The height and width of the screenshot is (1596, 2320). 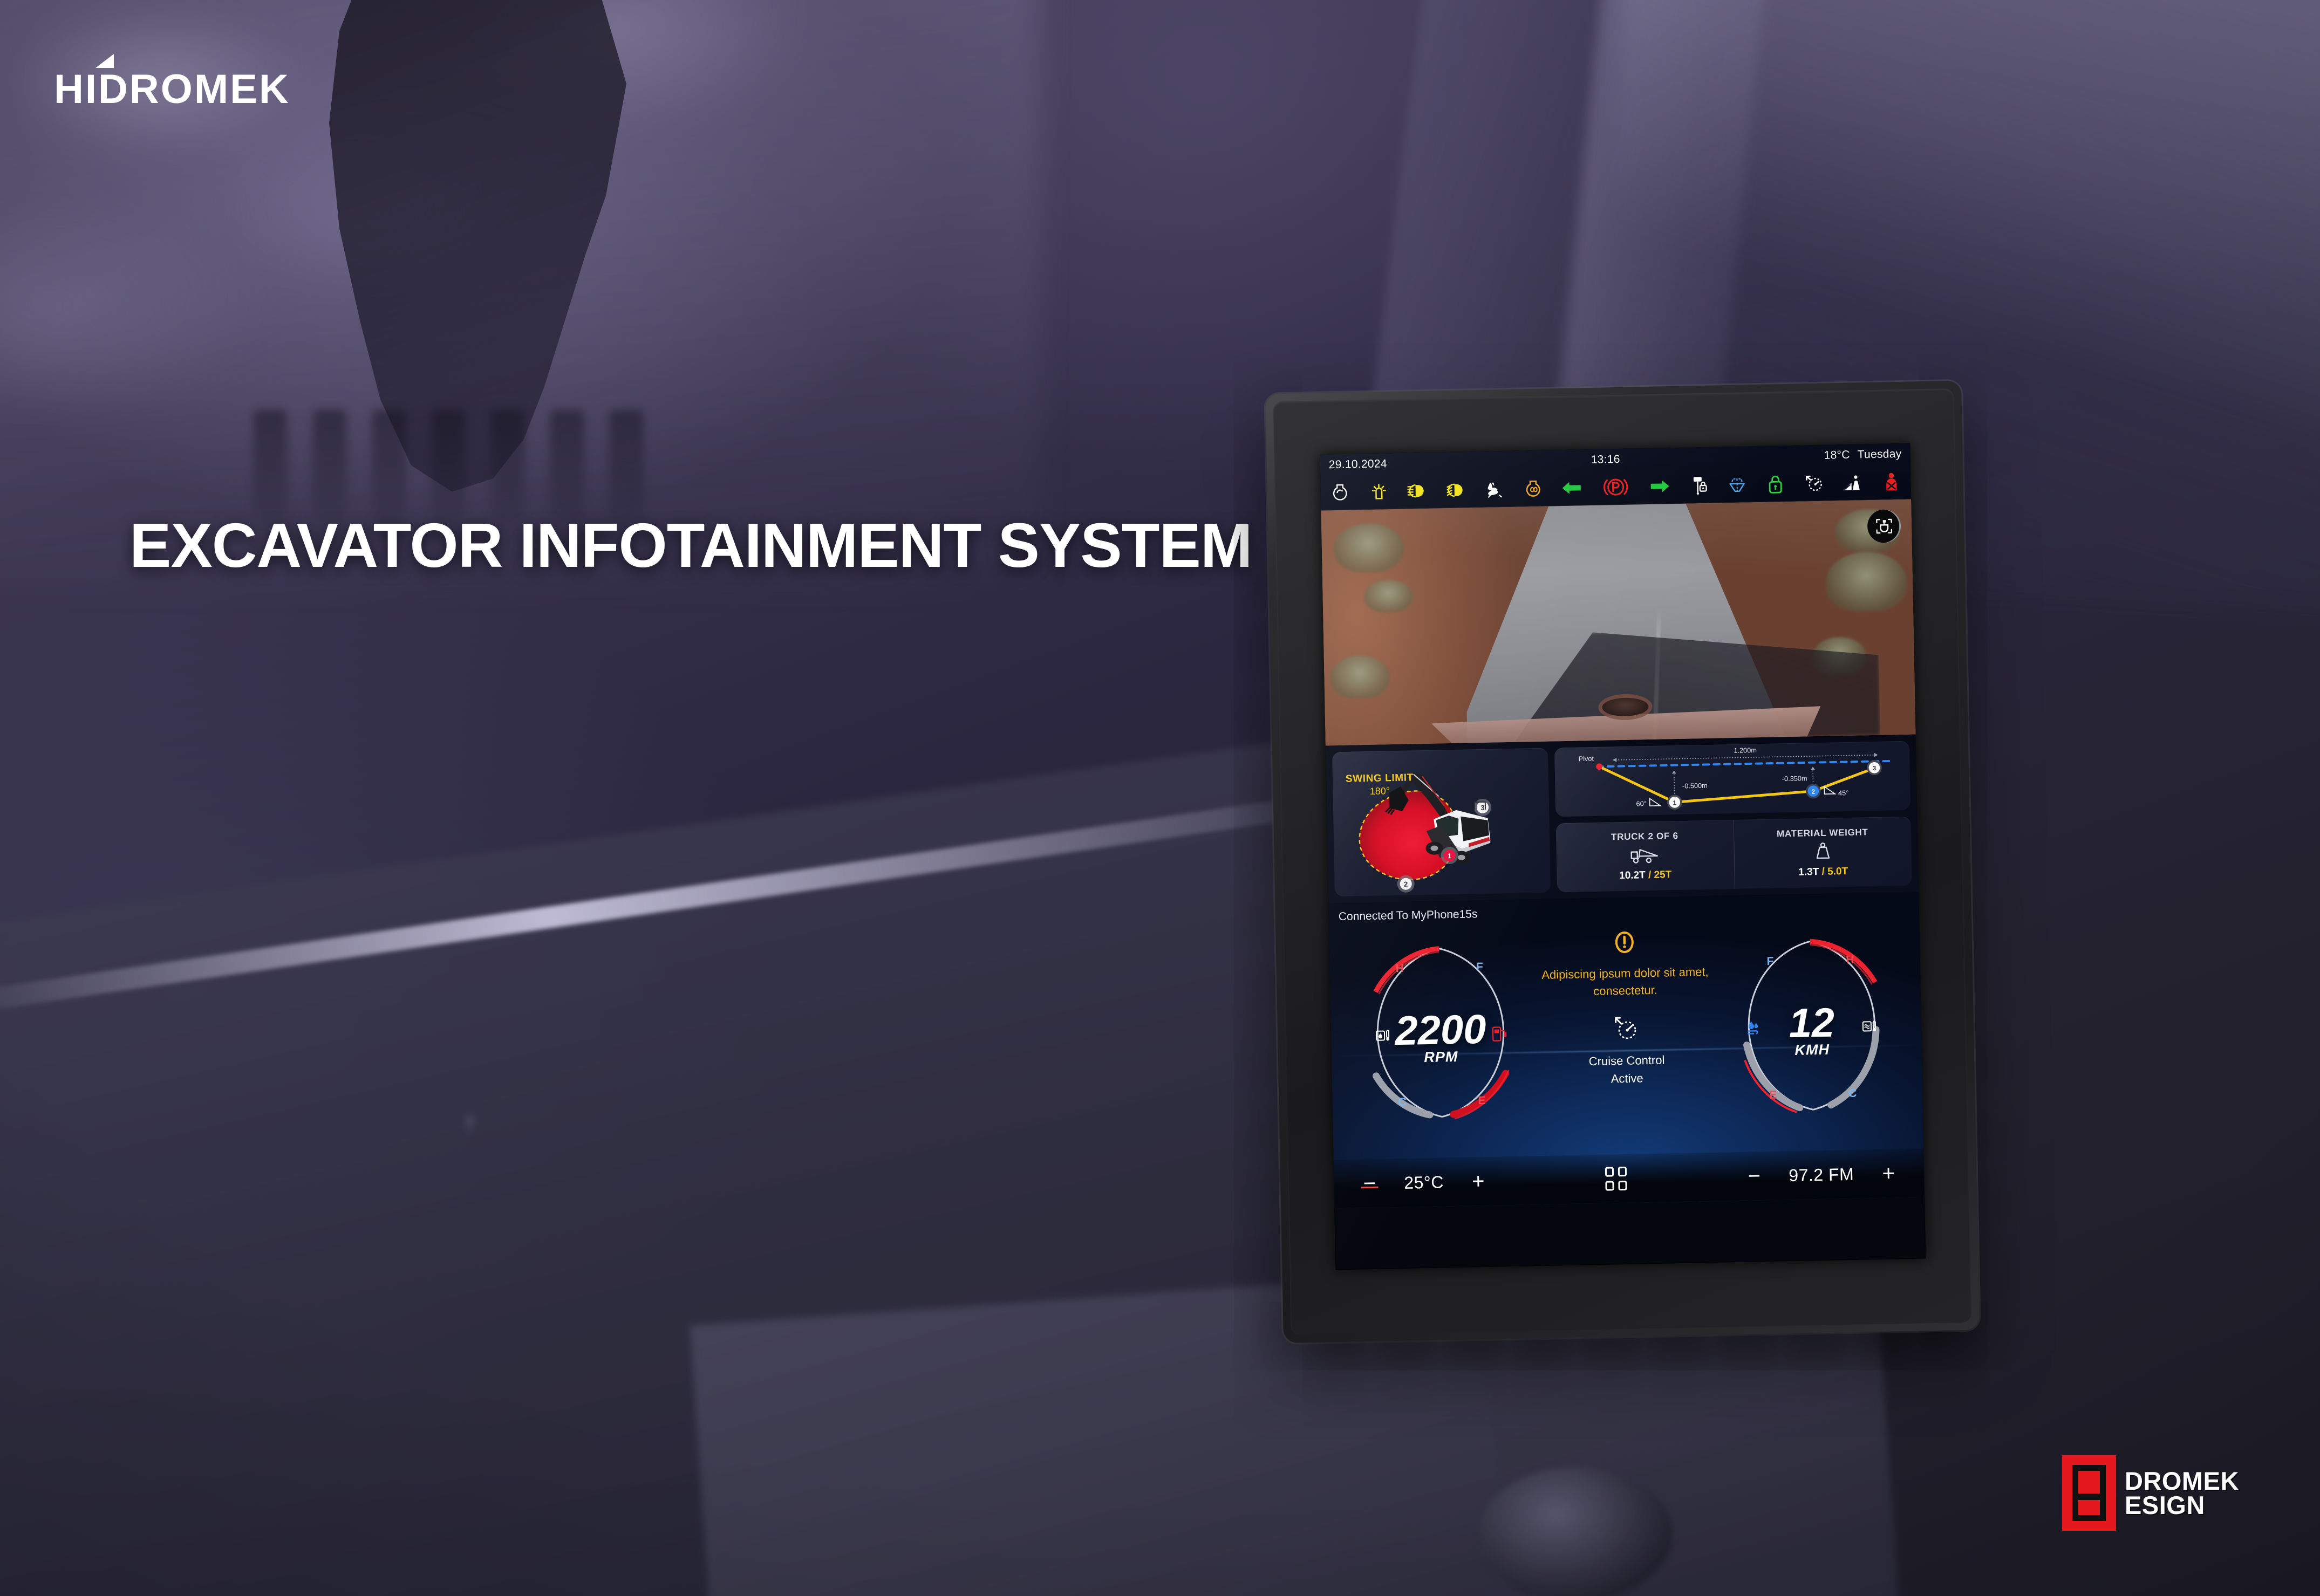 I want to click on radio-value: 97.2 FM, so click(x=1821, y=1174).